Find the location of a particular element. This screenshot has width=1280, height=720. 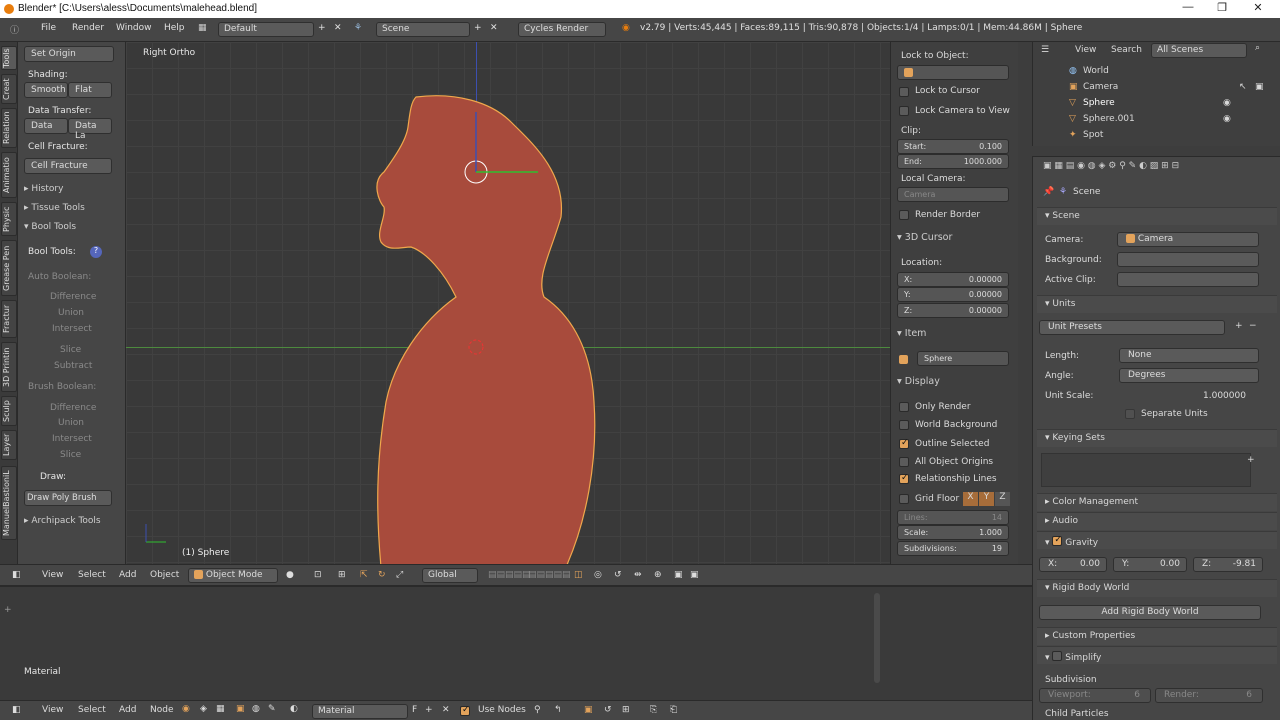

lock-camera-checkbox is located at coordinates (904, 111).